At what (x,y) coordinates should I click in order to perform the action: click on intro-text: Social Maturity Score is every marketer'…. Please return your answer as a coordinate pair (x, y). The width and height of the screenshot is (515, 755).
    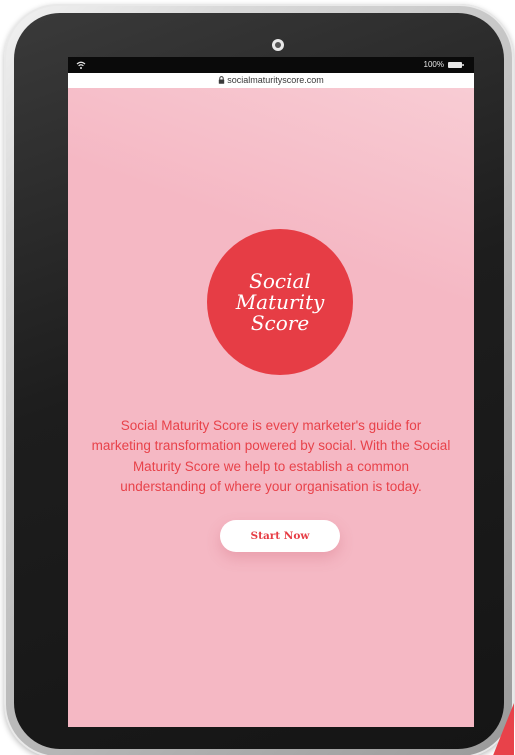
    Looking at the image, I should click on (271, 456).